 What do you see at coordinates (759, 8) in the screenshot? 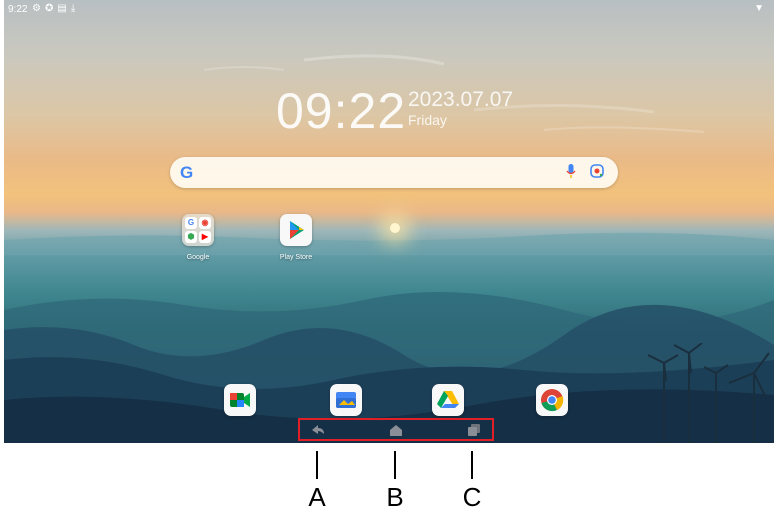
I see `wifi-icon: ▼` at bounding box center [759, 8].